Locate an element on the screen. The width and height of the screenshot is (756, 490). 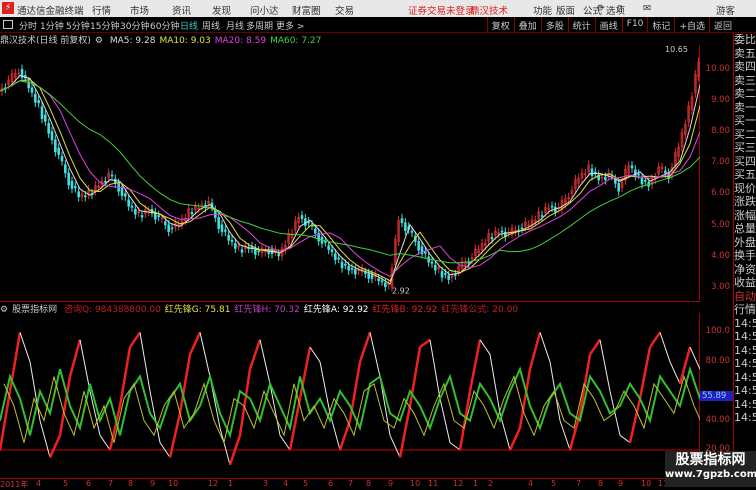
indicator-tick: 80.00 is located at coordinates (717, 360).